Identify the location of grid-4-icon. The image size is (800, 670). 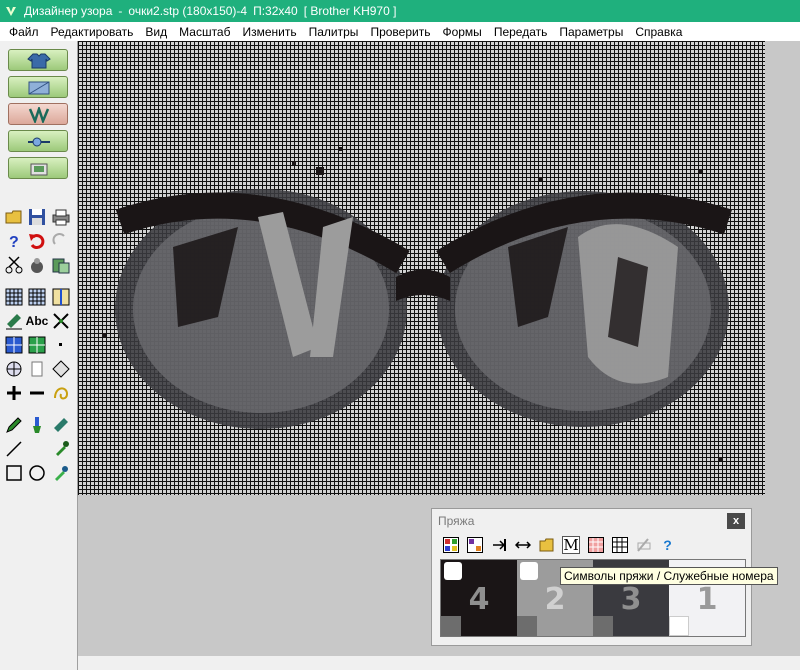
(14, 345).